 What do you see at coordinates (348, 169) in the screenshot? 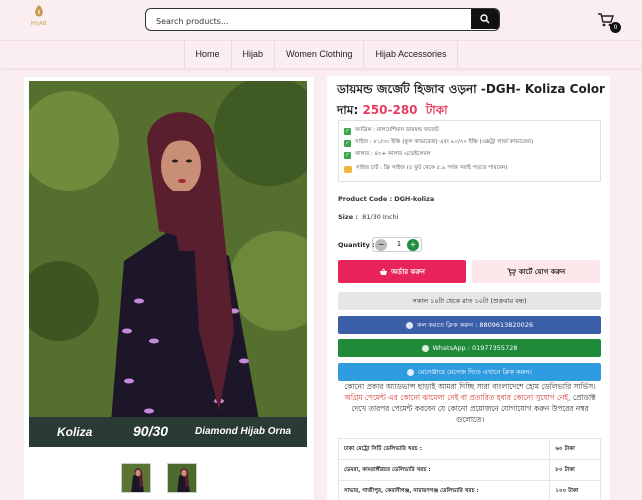
I see `pointing-hand-icon` at bounding box center [348, 169].